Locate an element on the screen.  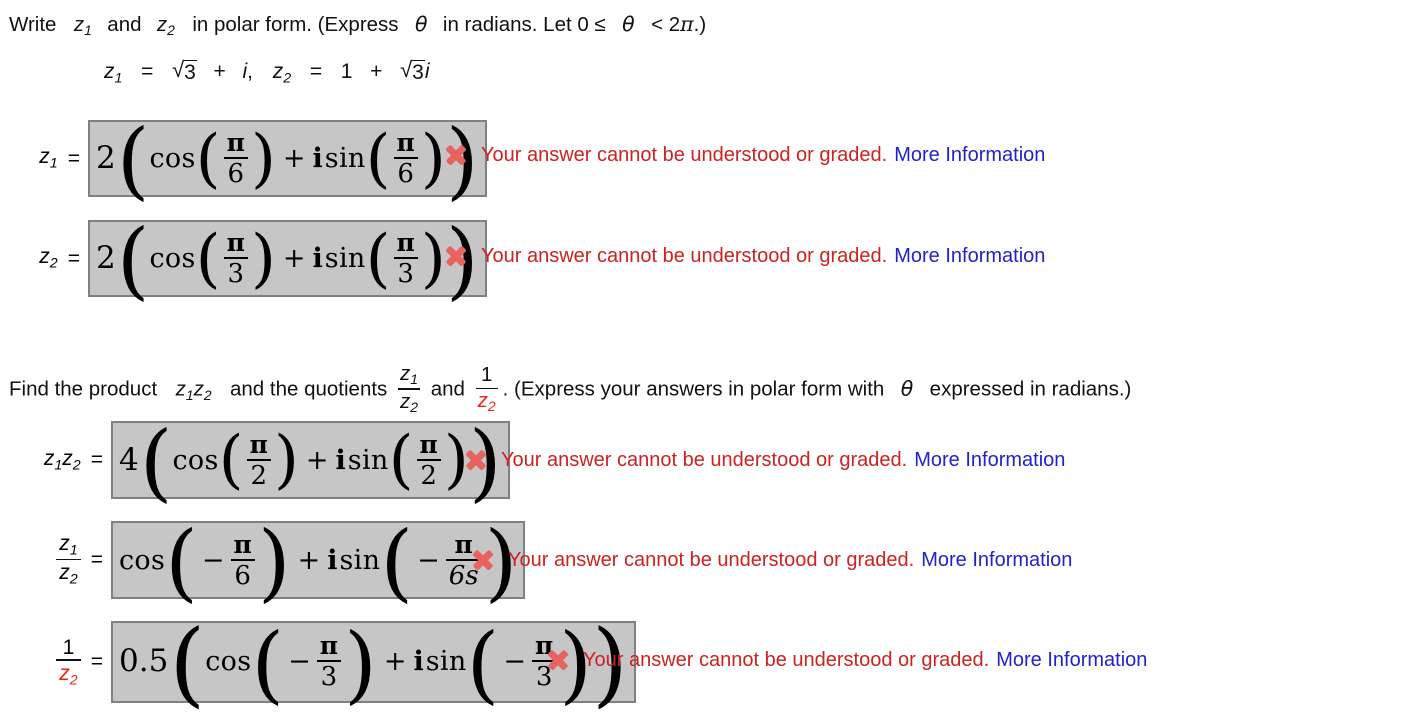
q2-part2: and the quotients is located at coordinates (309, 389).